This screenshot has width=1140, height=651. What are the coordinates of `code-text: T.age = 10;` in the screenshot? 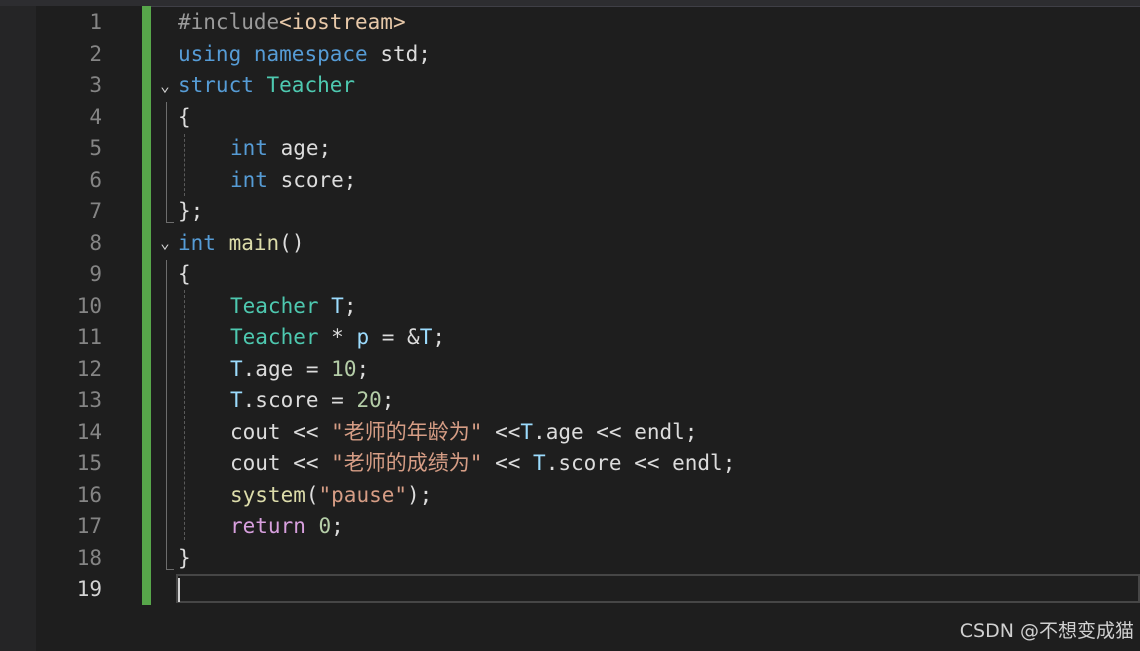 It's located at (299, 370).